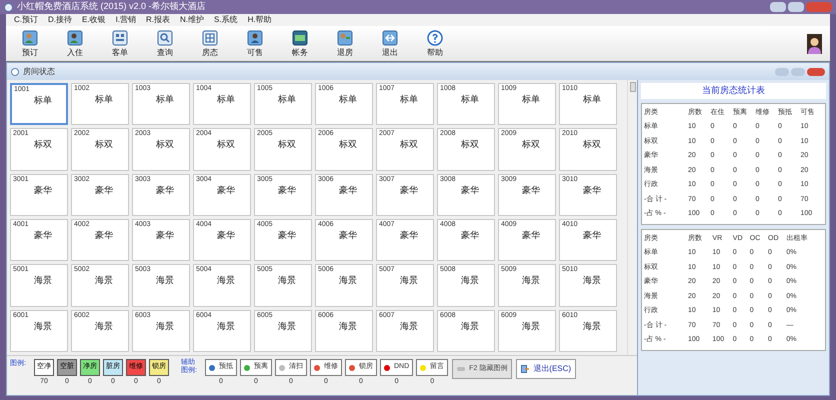 The height and width of the screenshot is (400, 836). Describe the element at coordinates (165, 38) in the screenshot. I see `search-icon` at that location.